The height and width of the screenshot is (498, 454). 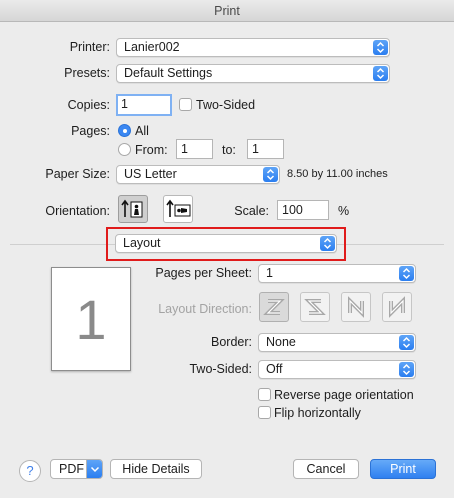 What do you see at coordinates (142, 243) in the screenshot?
I see `section-popup-value: Layout` at bounding box center [142, 243].